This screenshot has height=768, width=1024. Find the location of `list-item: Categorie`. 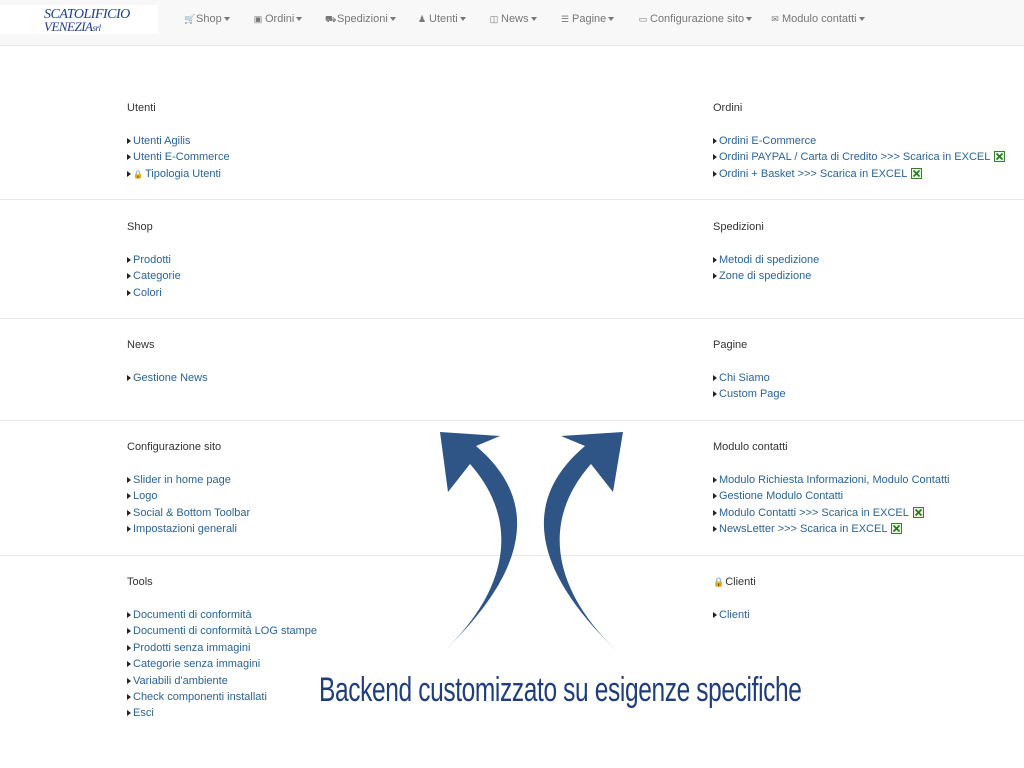

list-item: Categorie is located at coordinates (154, 276).